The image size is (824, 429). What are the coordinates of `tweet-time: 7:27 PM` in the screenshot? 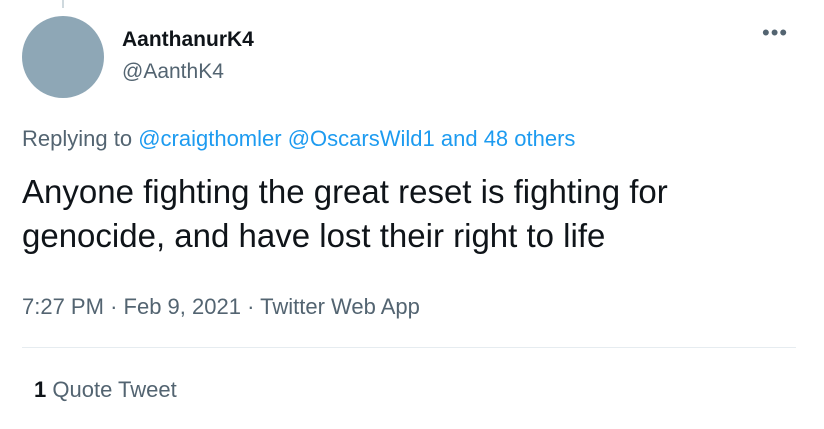 It's located at (63, 306).